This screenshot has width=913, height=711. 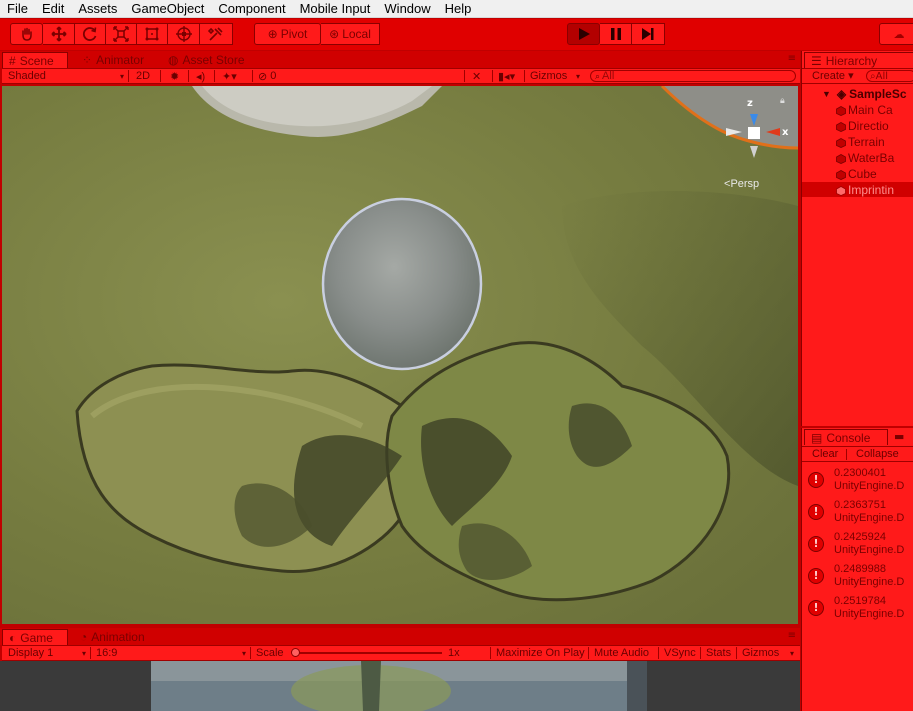 I want to click on console-entry-source: UnityEngine.D, so click(x=869, y=582).